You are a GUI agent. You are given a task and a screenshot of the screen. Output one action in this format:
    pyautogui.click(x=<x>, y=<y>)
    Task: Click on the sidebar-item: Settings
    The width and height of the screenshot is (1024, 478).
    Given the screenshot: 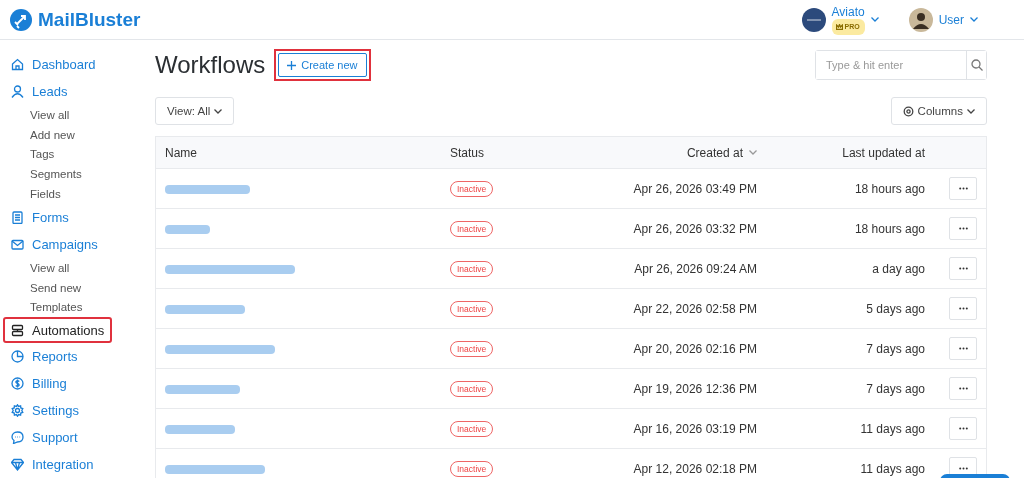 What is the action you would take?
    pyautogui.click(x=45, y=411)
    